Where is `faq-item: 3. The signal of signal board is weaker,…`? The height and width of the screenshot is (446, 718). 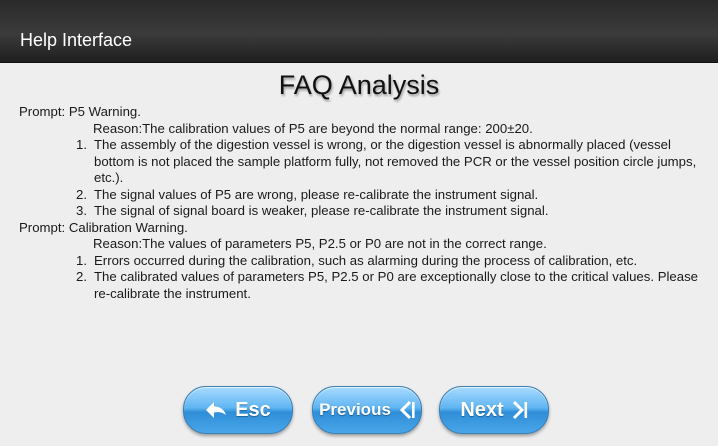
faq-item: 3. The signal of signal board is weaker,… is located at coordinates (364, 211).